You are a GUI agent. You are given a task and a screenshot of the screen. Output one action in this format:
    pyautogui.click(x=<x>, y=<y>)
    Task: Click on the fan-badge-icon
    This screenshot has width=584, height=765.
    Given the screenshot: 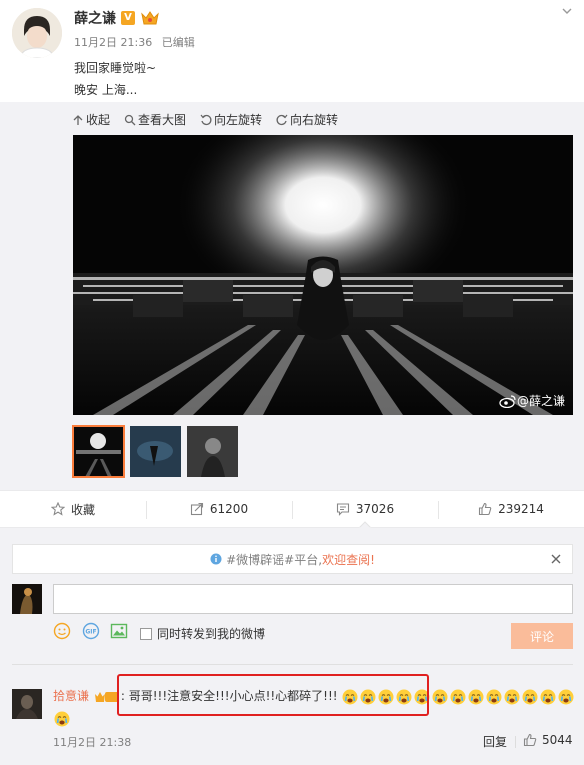 What is the action you would take?
    pyautogui.click(x=106, y=696)
    